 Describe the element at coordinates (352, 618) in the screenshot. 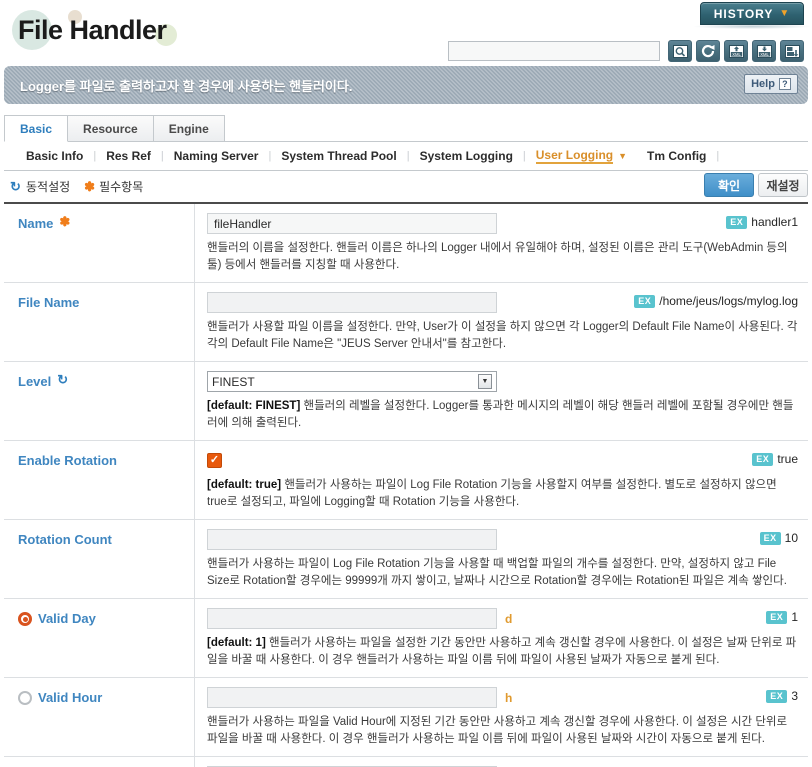

I see `valid-day-input` at that location.